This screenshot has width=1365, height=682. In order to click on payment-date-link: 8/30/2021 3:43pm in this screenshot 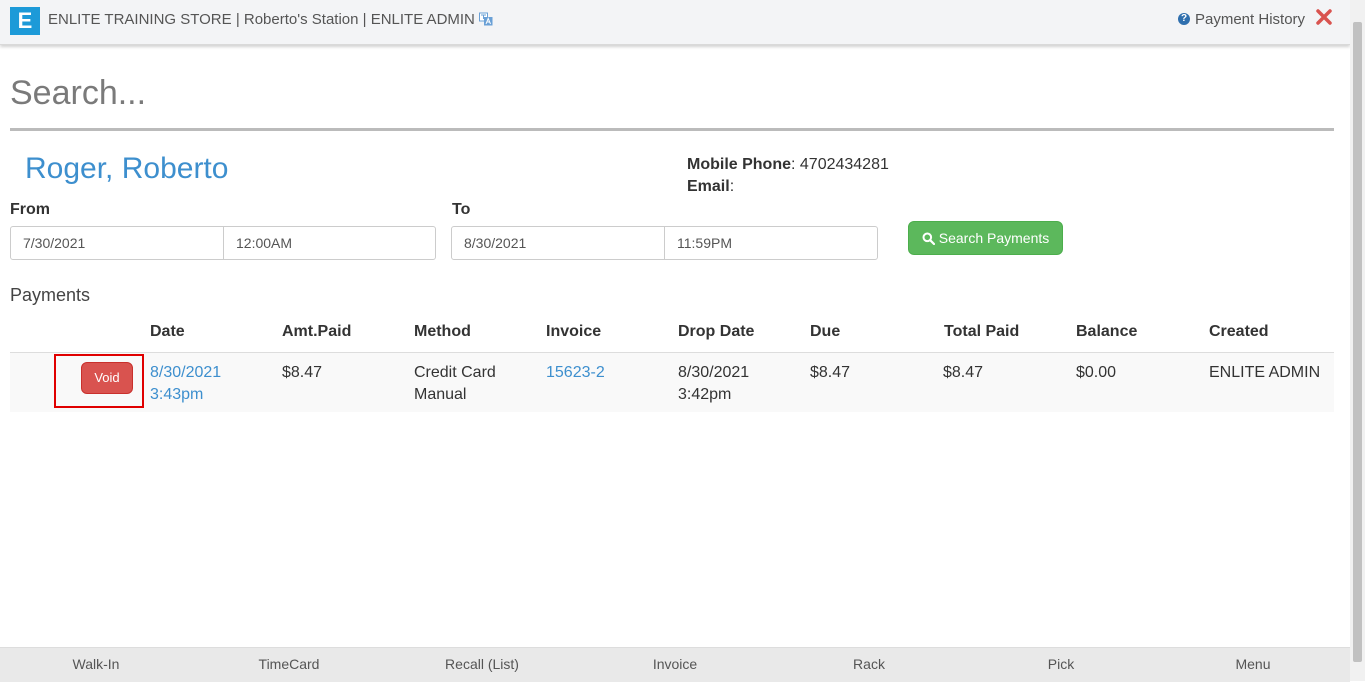, I will do `click(185, 384)`.